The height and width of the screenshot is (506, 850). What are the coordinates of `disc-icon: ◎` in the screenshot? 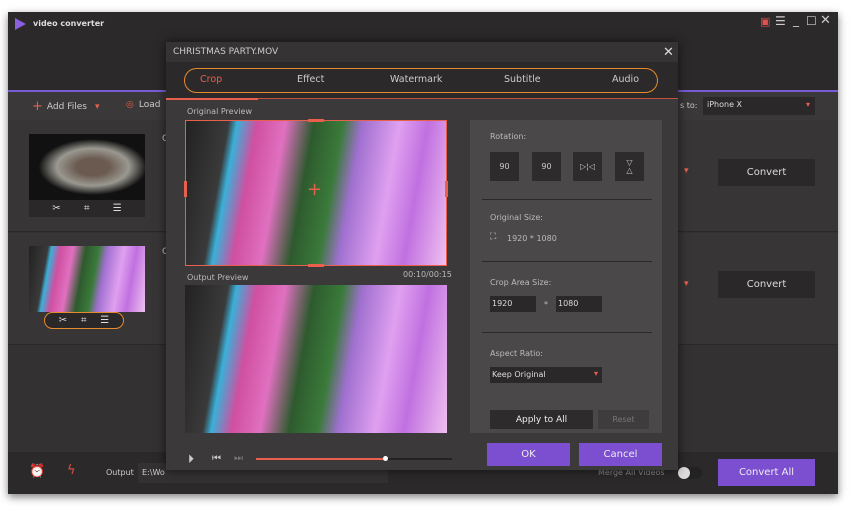 It's located at (130, 105).